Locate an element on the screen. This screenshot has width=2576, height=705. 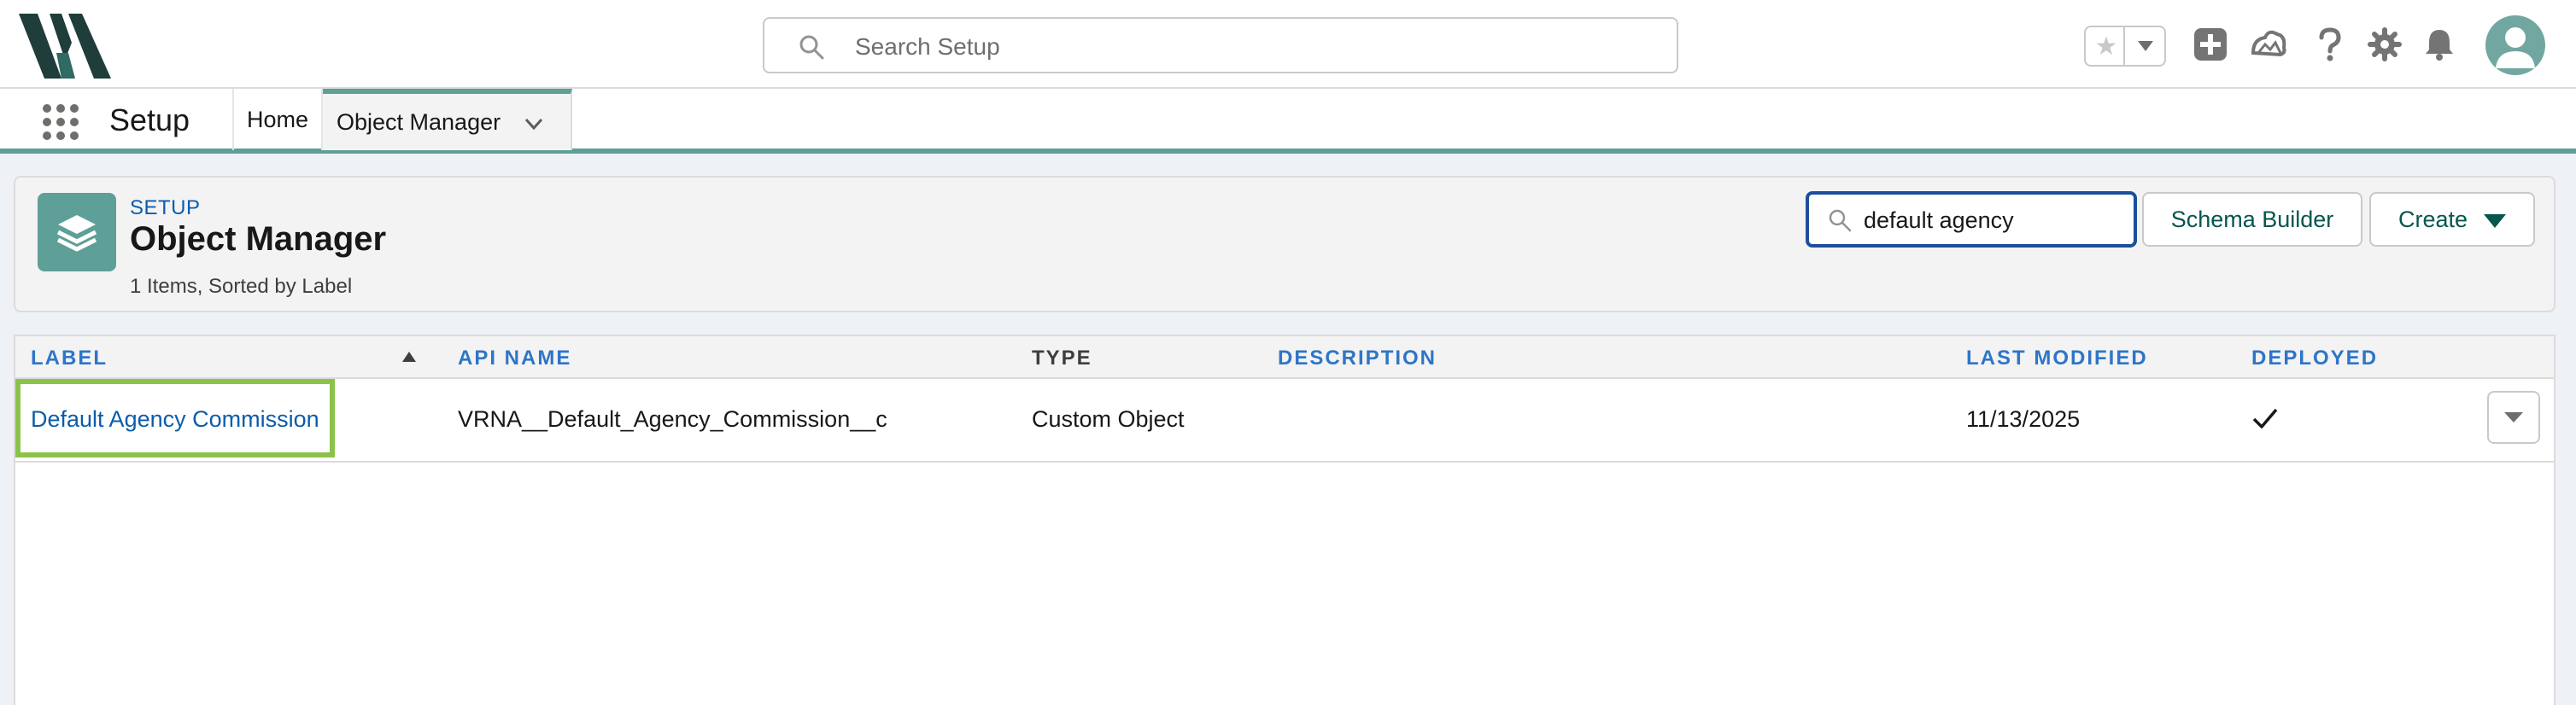
tab-home-label: Home is located at coordinates (277, 119).